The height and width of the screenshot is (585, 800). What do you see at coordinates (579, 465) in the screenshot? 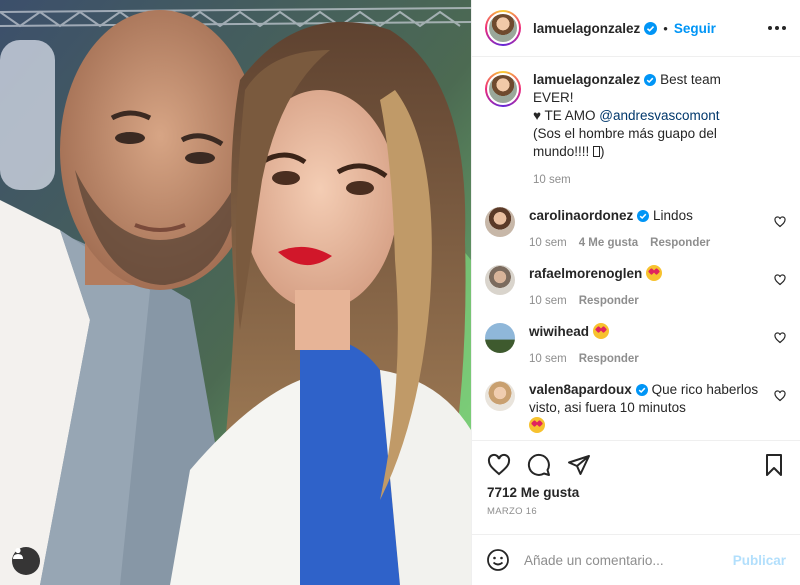
I see `share-paper-plane-icon` at bounding box center [579, 465].